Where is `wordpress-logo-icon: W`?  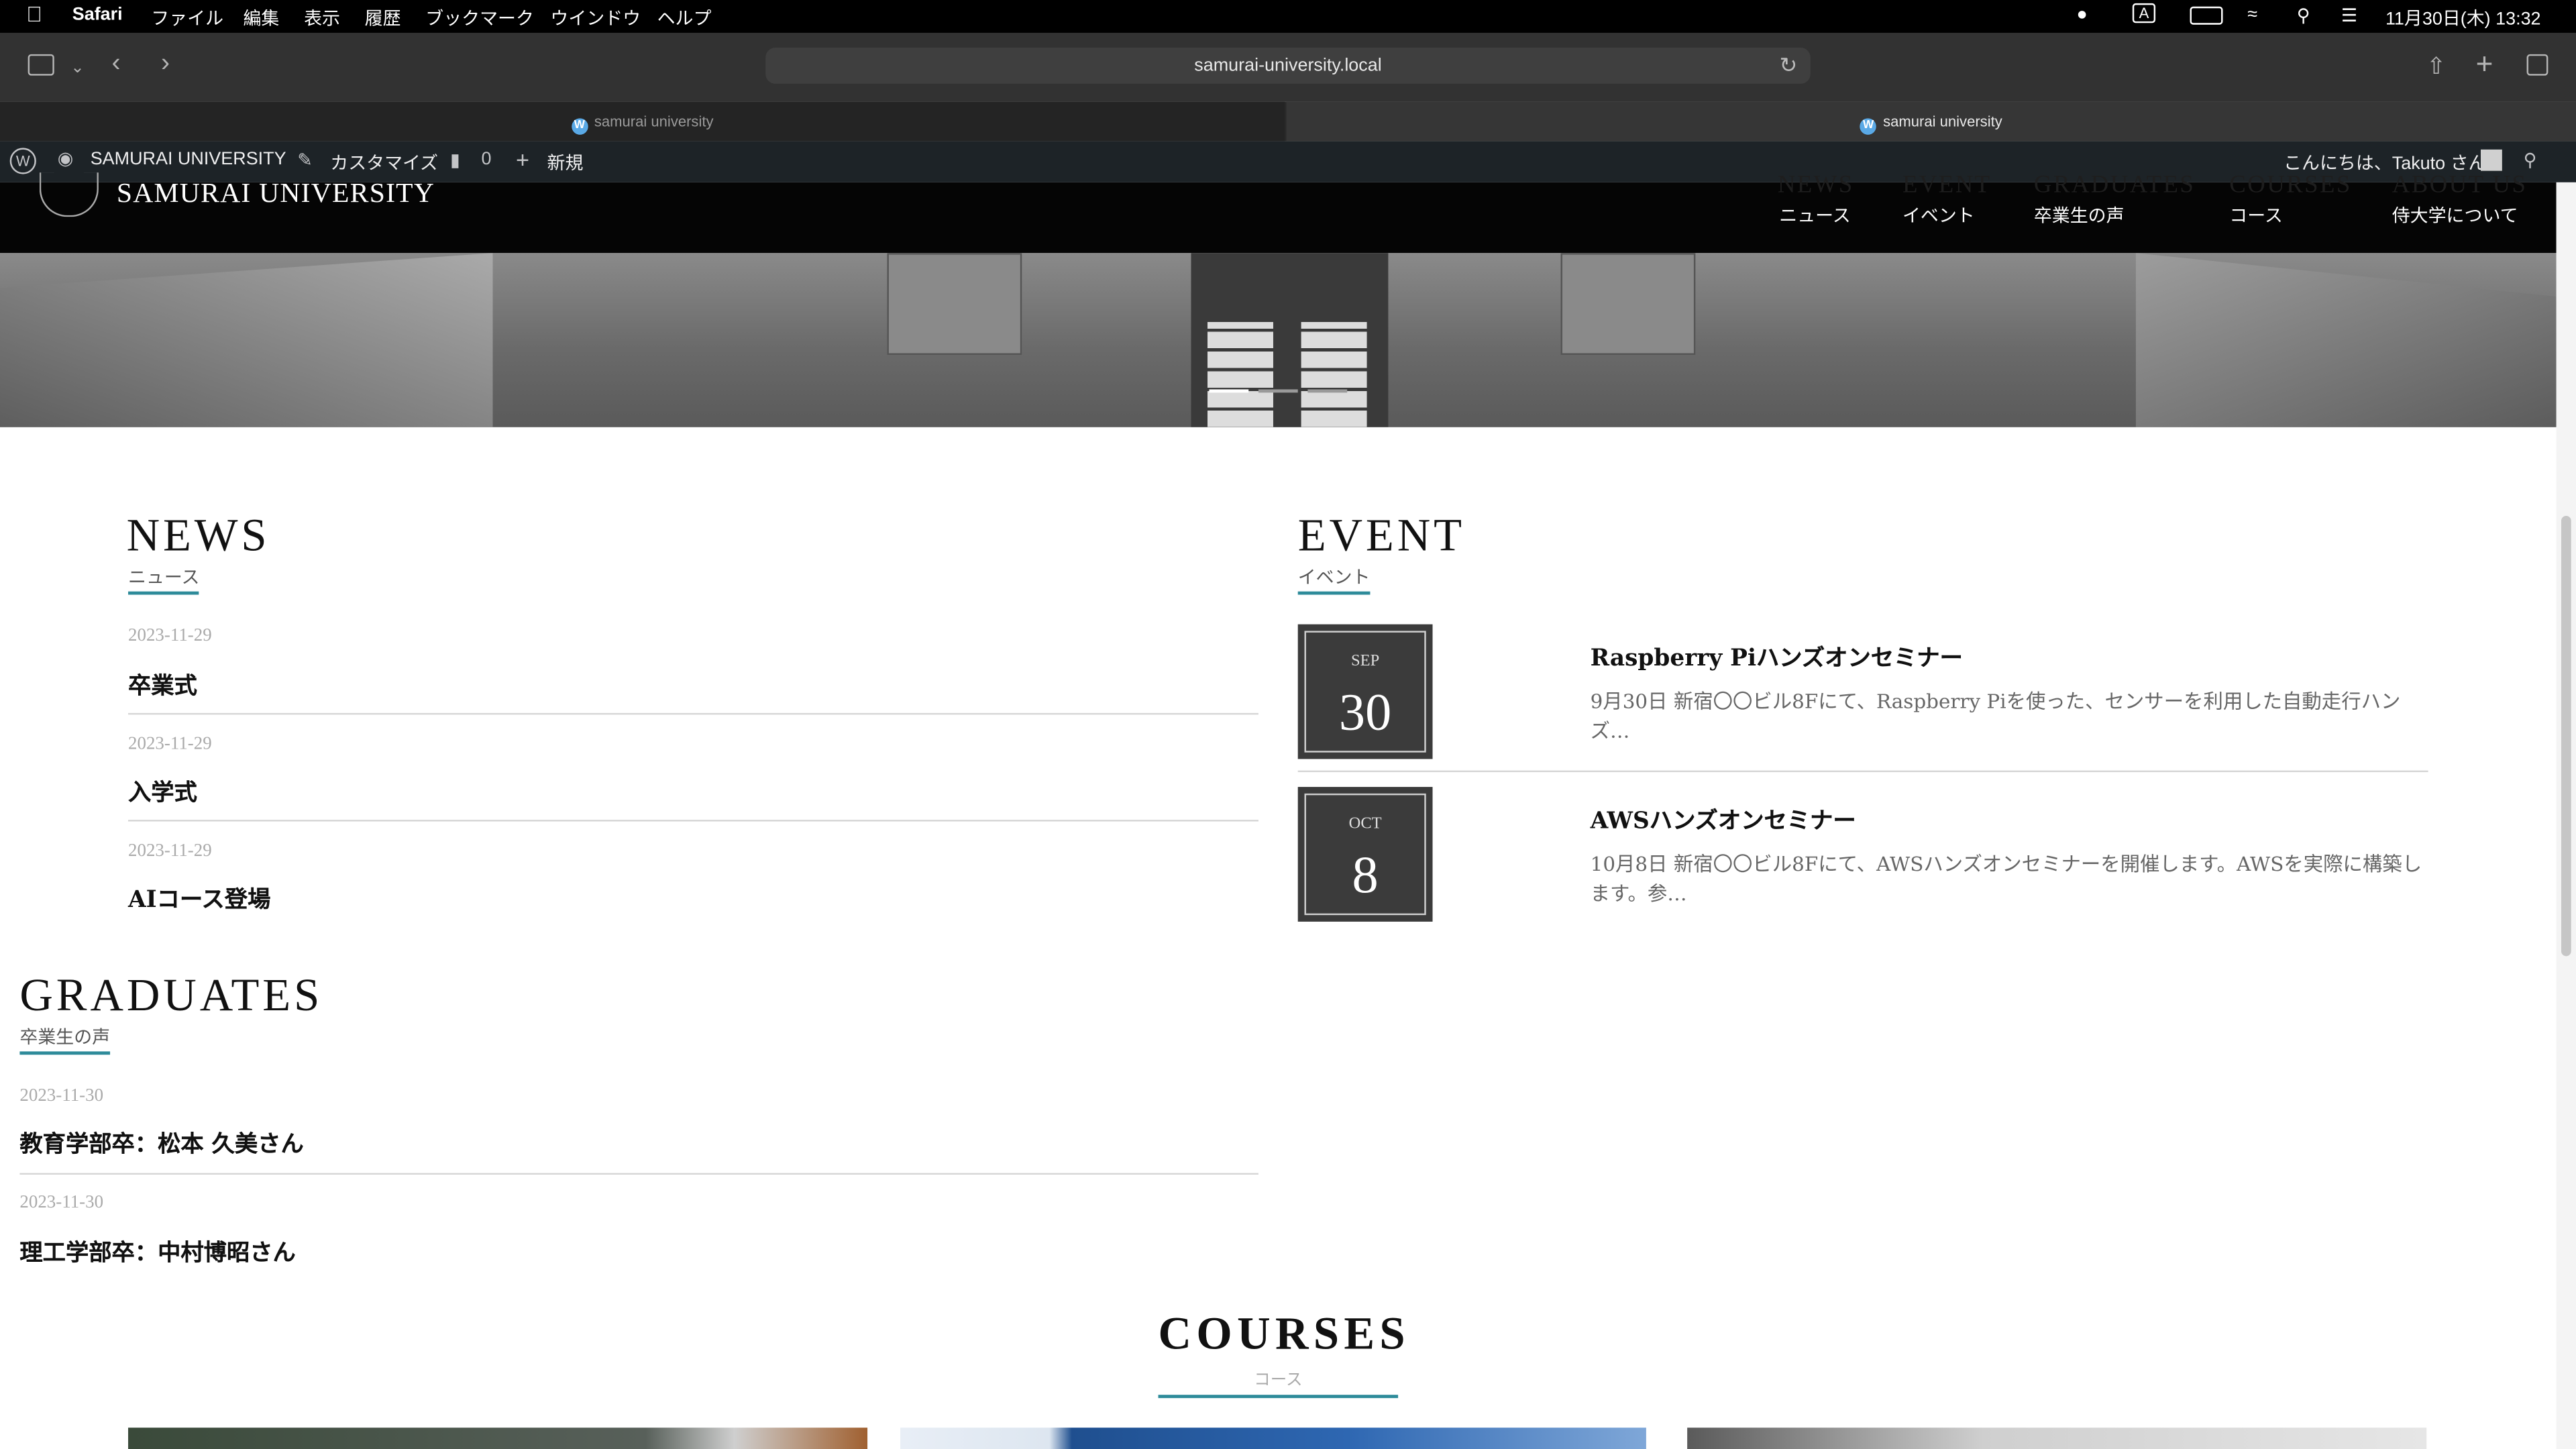
wordpress-logo-icon: W is located at coordinates (22, 161).